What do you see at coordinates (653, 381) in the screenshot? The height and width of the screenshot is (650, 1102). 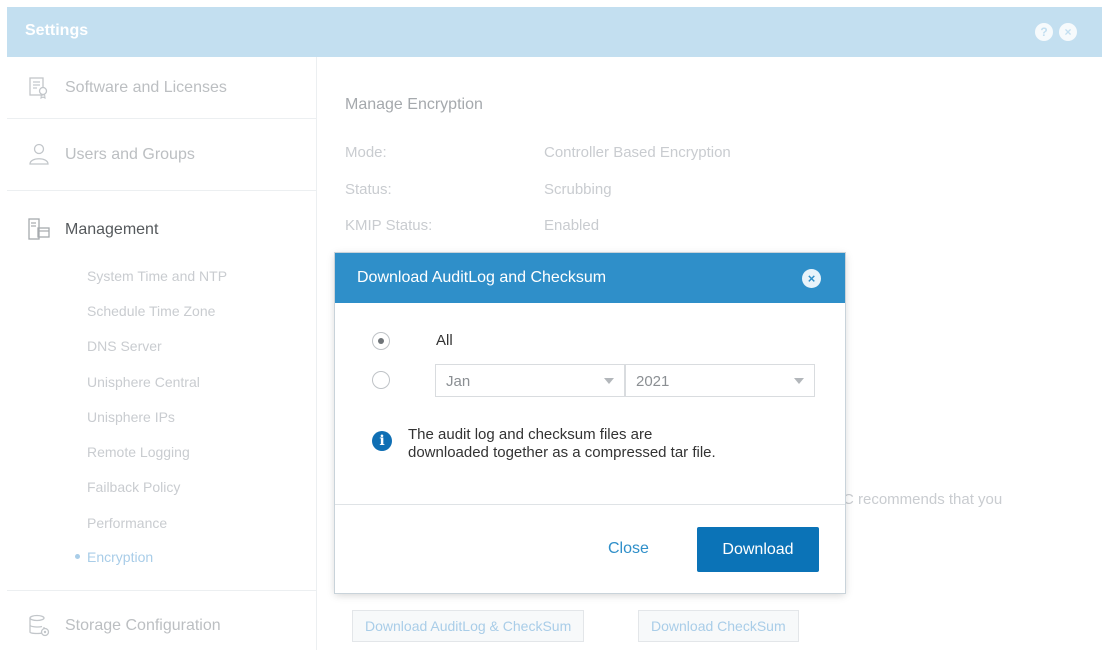 I see `year-select-value: 2021` at bounding box center [653, 381].